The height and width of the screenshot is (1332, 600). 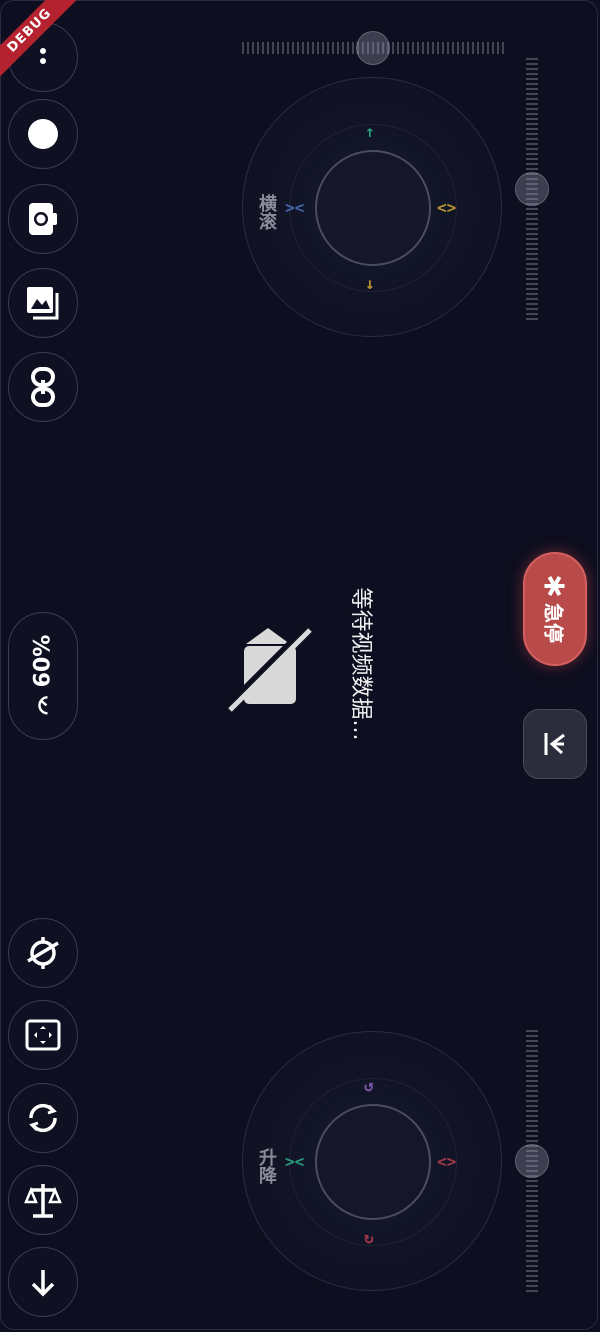 I want to click on speedometer-icon, so click(x=42, y=705).